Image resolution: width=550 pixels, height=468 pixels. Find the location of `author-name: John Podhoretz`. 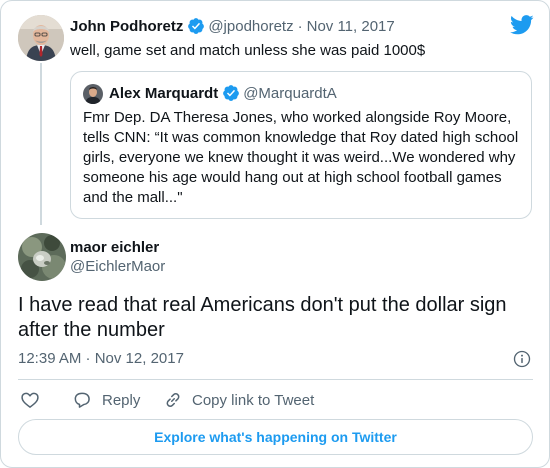

author-name: John Podhoretz is located at coordinates (126, 26).